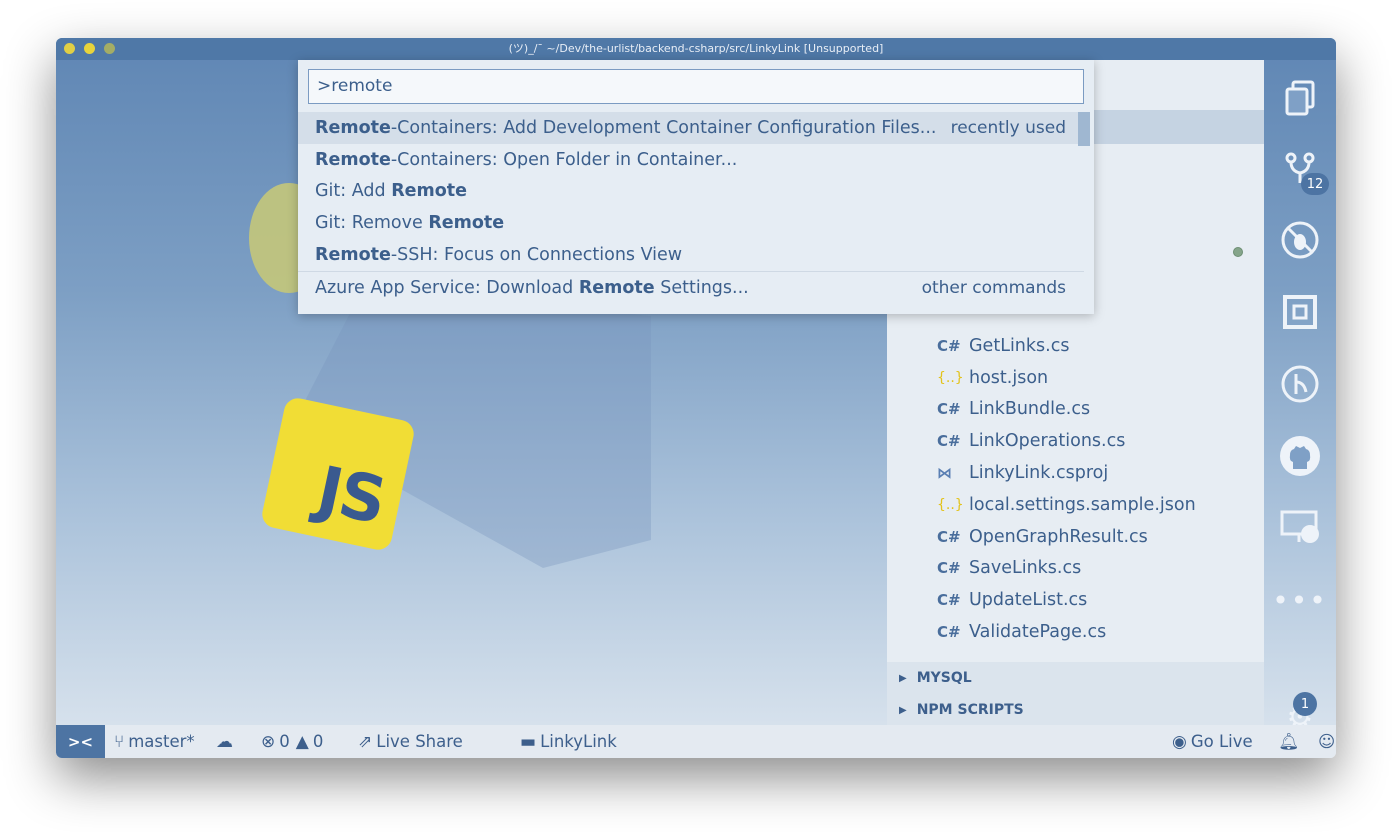 This screenshot has height=832, width=1392. What do you see at coordinates (1238, 252) in the screenshot?
I see `modified-indicator` at bounding box center [1238, 252].